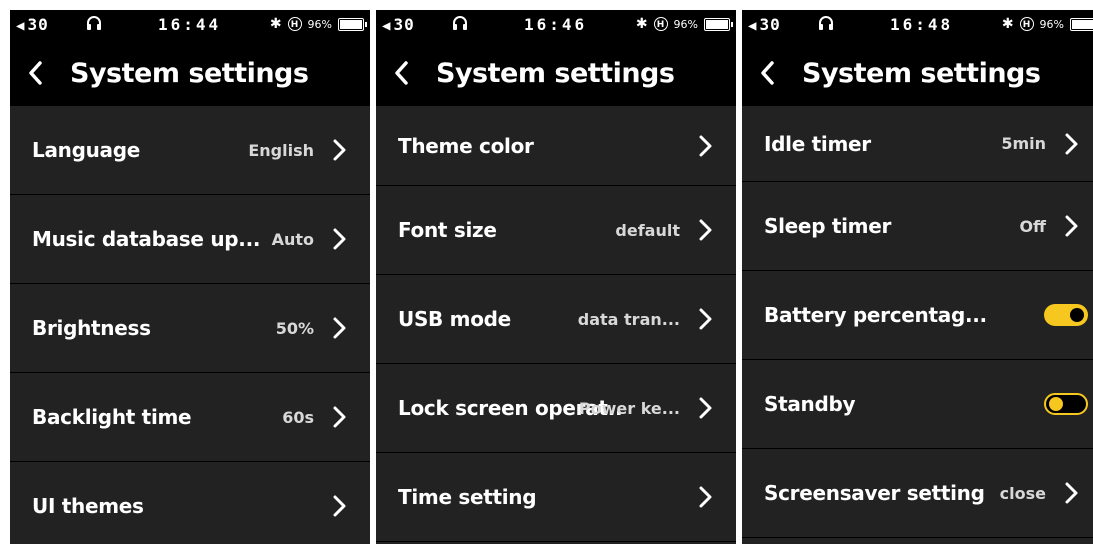 This screenshot has height=544, width=1093. Describe the element at coordinates (190, 150) in the screenshot. I see `setting-row-language: Language English` at that location.